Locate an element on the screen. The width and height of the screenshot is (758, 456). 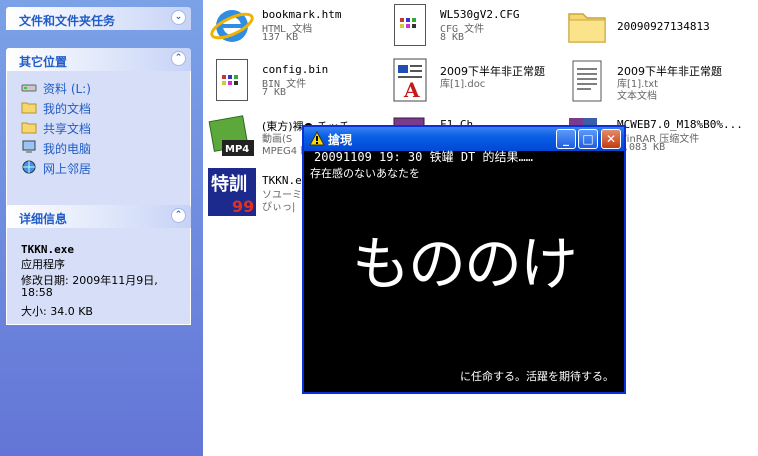
place-item-my-documents: 我的文档 is located at coordinates (98, 107).